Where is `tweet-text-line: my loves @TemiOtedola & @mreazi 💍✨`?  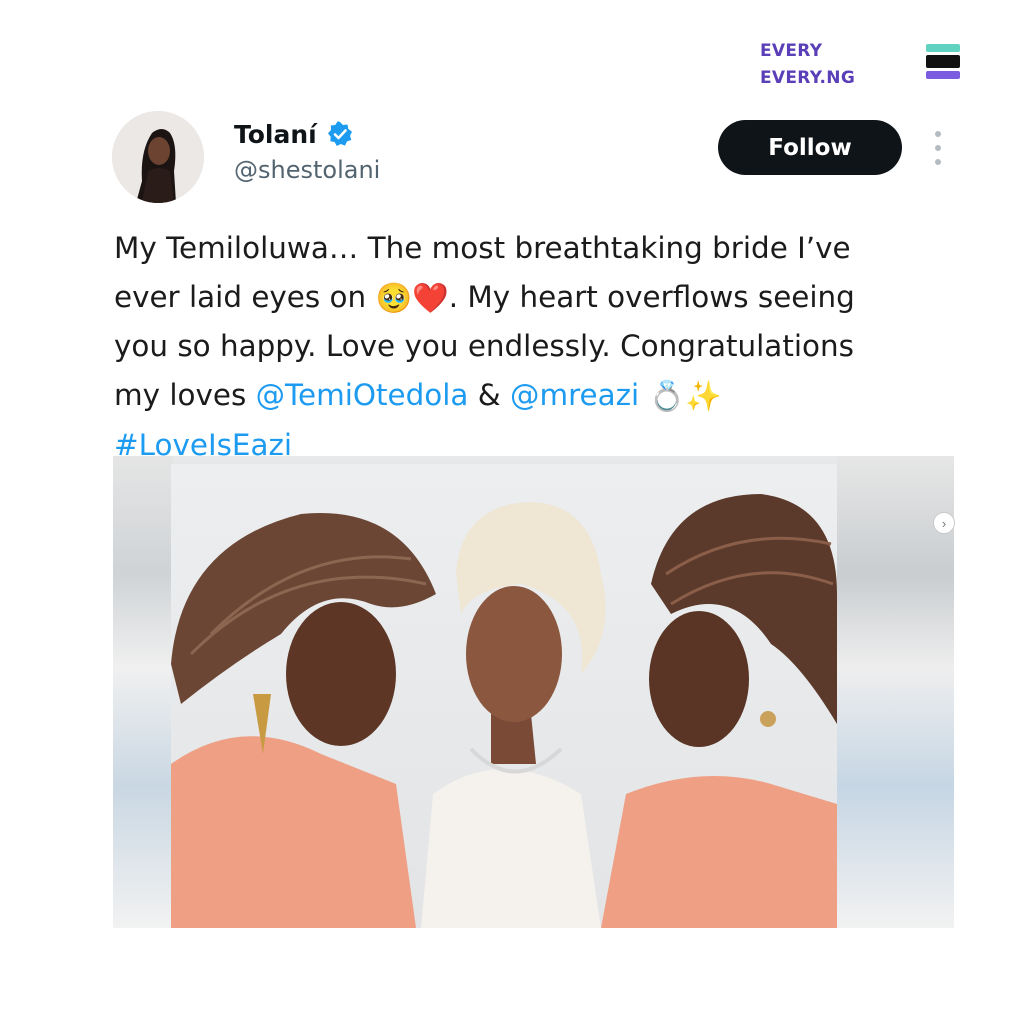
tweet-text-line: my loves @TemiOtedola & @mreazi 💍✨ is located at coordinates (539, 396).